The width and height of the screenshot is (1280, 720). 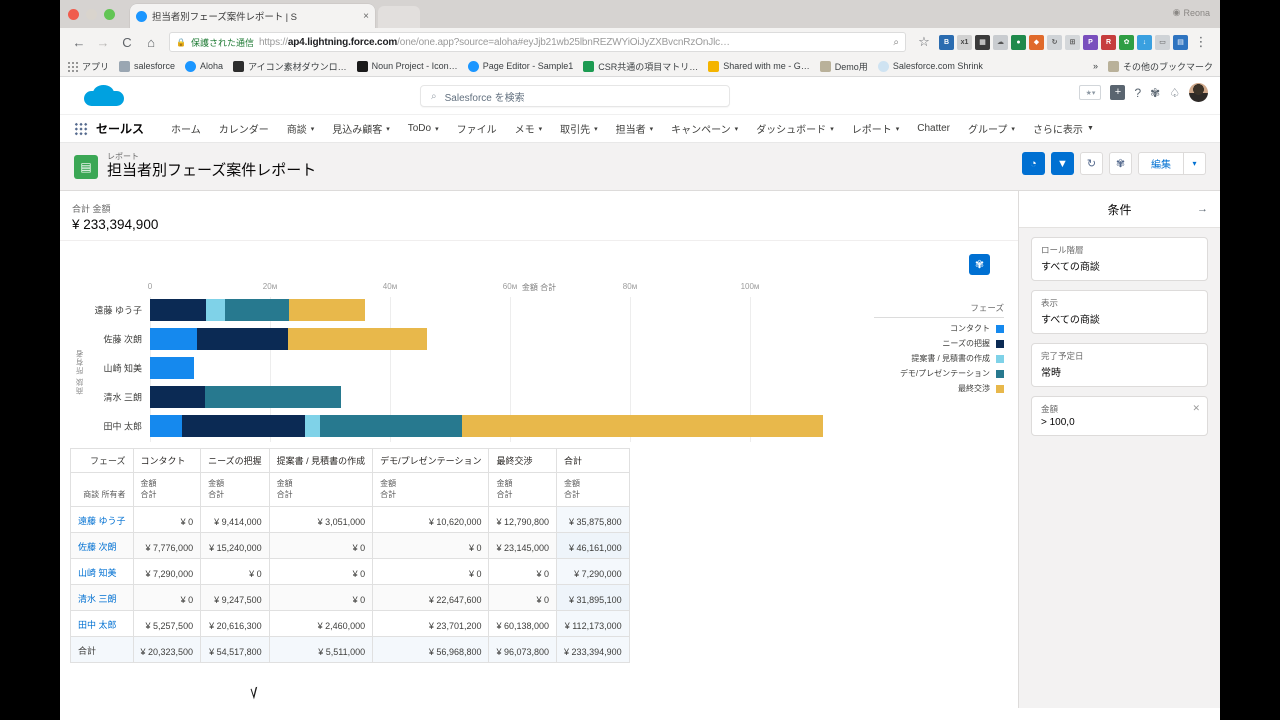 I want to click on chart-settings-icon: ✾, so click(x=979, y=264).